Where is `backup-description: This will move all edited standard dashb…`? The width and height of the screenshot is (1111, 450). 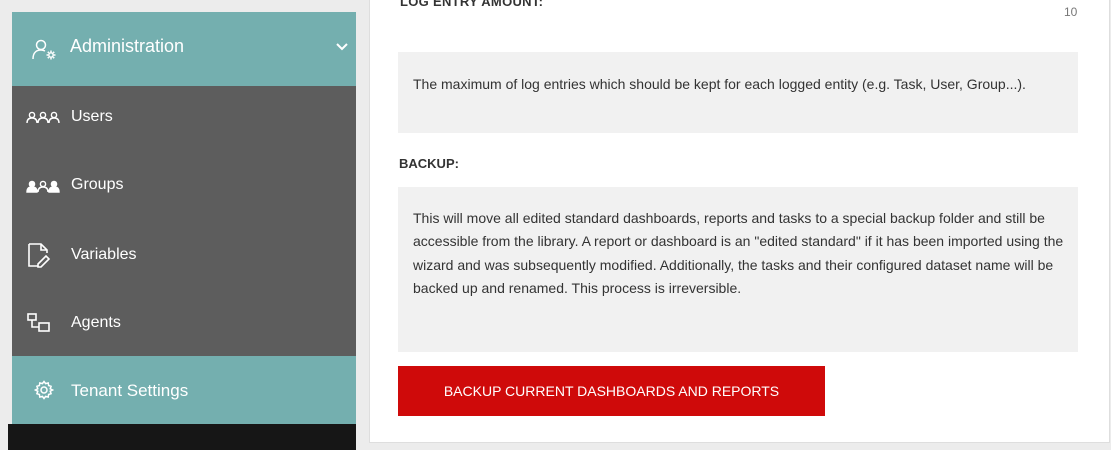 backup-description: This will move all edited standard dashb… is located at coordinates (738, 253).